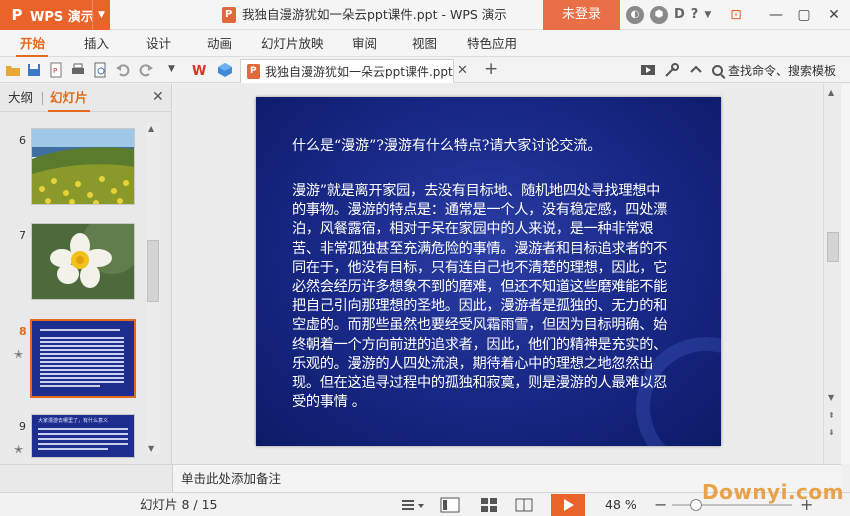 The height and width of the screenshot is (516, 850). Describe the element at coordinates (670, 15) in the screenshot. I see `title-icon-group: ◐ ⬢ D ? ▼` at that location.